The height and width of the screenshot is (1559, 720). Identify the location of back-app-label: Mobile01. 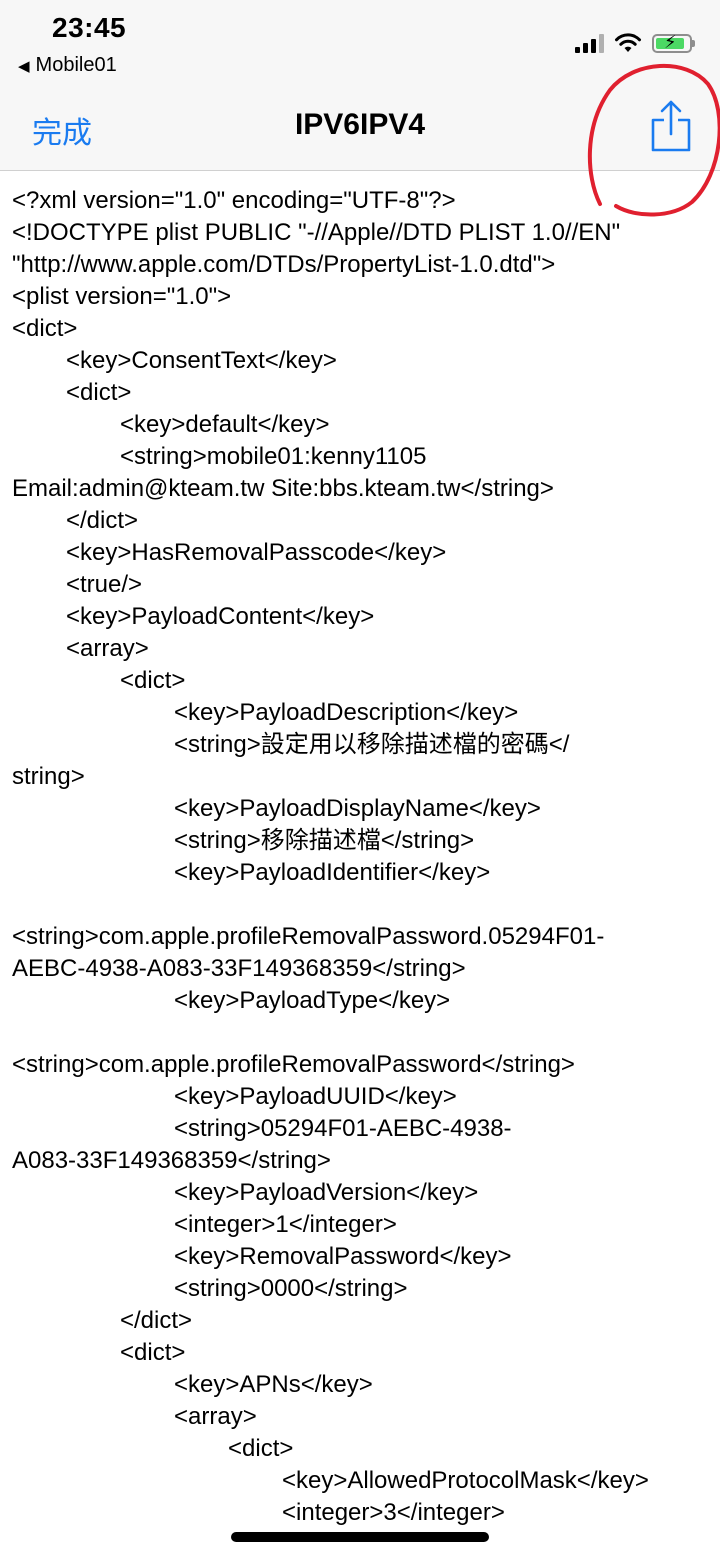
(76, 65).